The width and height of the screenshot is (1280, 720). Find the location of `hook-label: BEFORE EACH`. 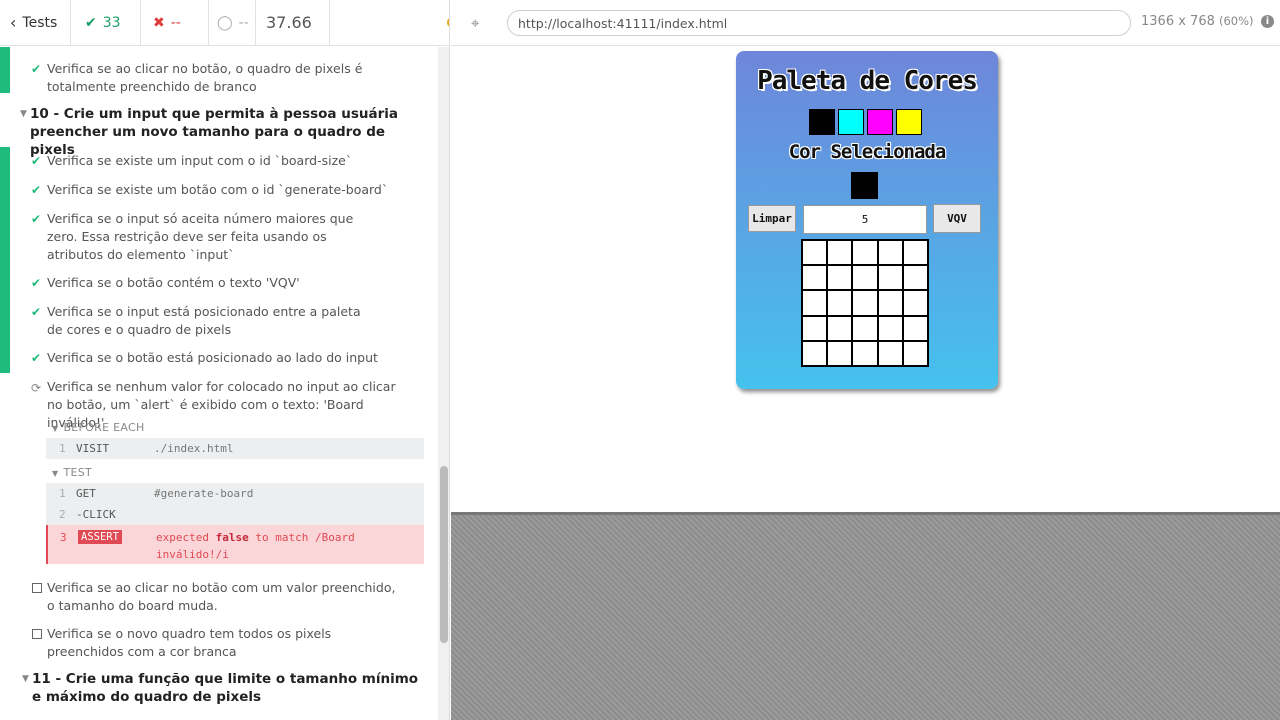

hook-label: BEFORE EACH is located at coordinates (104, 427).